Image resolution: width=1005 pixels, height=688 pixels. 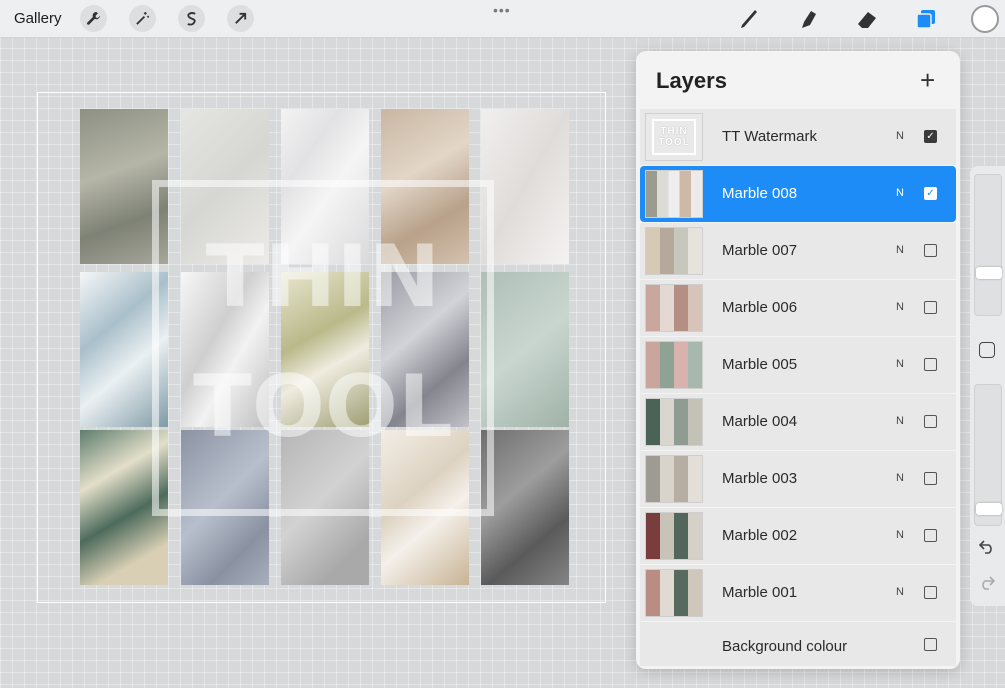 I want to click on layer-name: Marble 005, so click(x=760, y=364).